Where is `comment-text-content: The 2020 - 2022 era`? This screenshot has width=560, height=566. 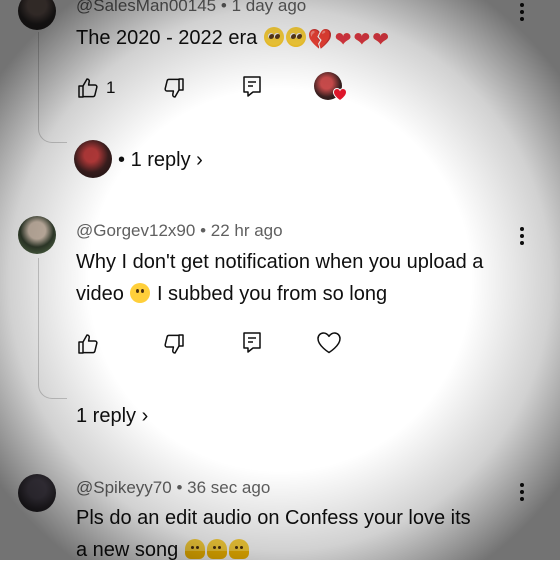 comment-text-content: The 2020 - 2022 era is located at coordinates (167, 38).